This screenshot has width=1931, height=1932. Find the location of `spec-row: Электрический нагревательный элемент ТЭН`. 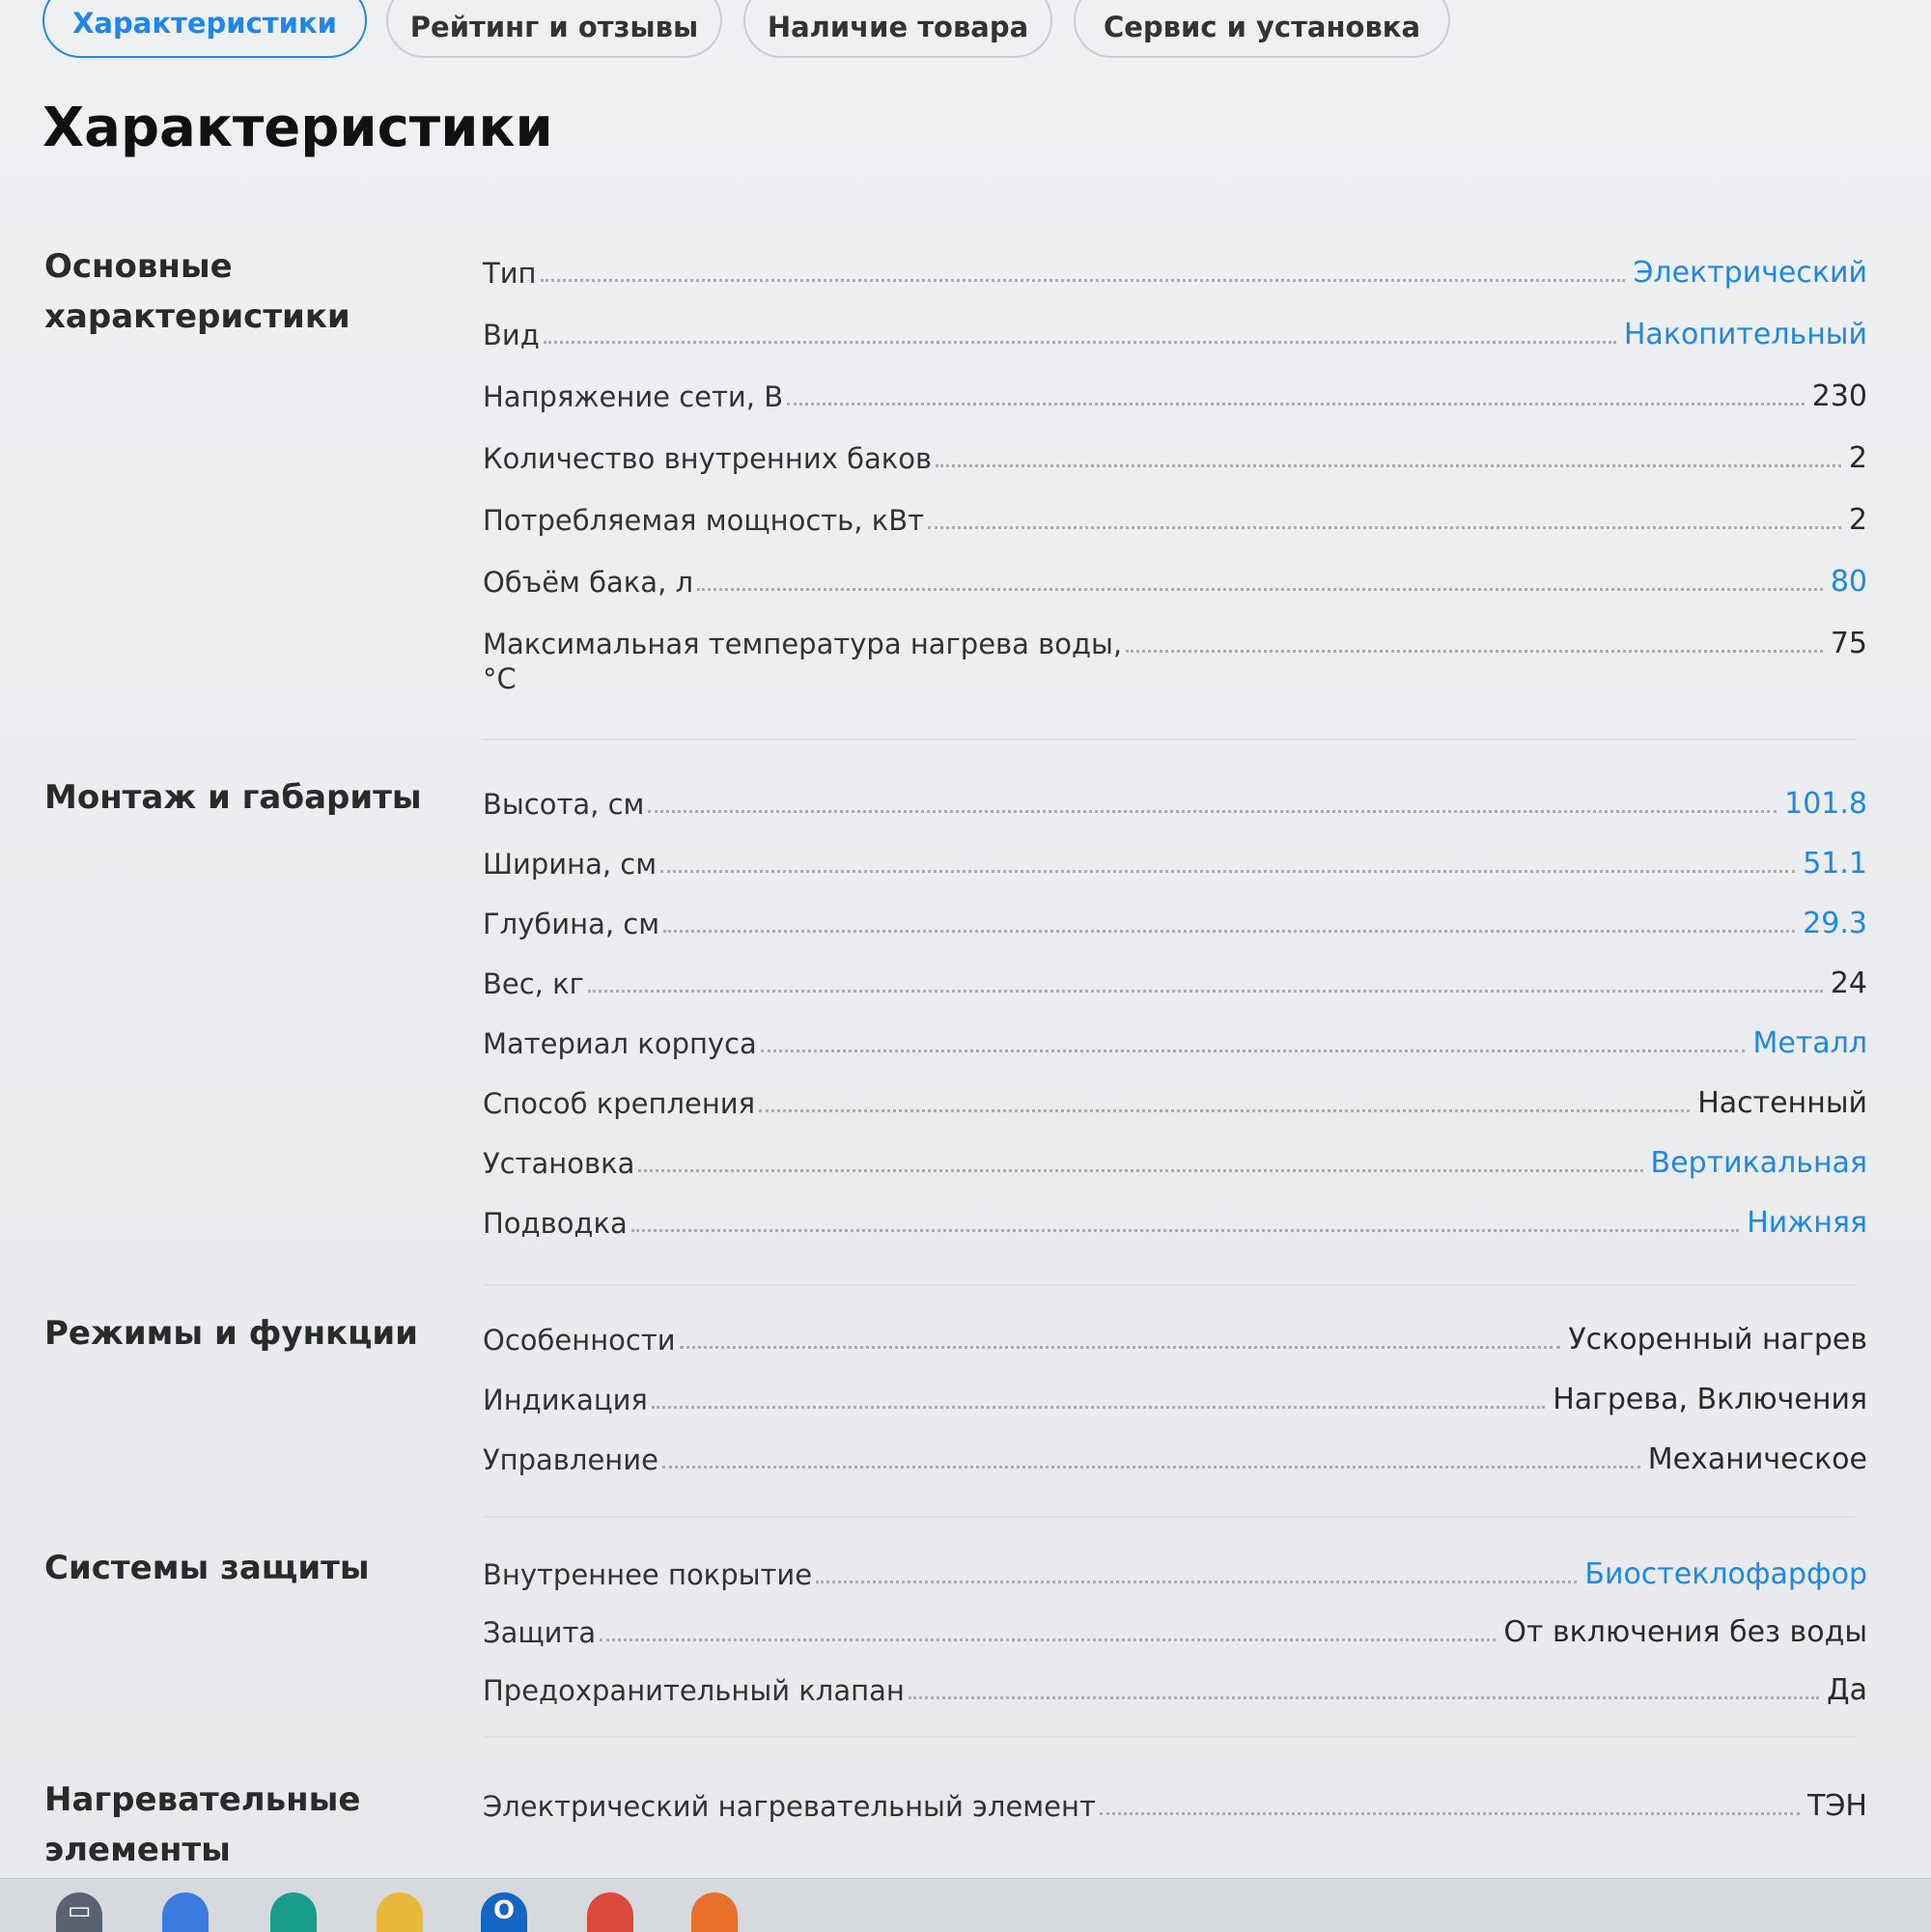

spec-row: Электрический нагревательный элемент ТЭН is located at coordinates (1175, 1799).